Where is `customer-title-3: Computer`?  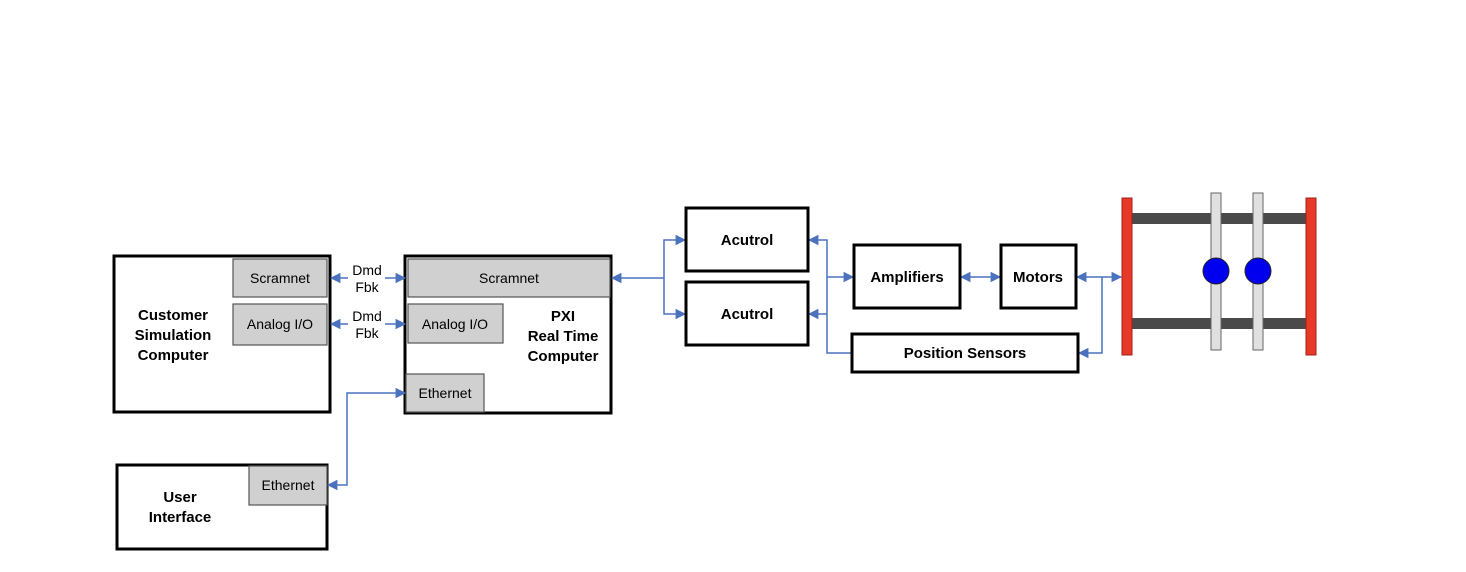 customer-title-3: Computer is located at coordinates (173, 355).